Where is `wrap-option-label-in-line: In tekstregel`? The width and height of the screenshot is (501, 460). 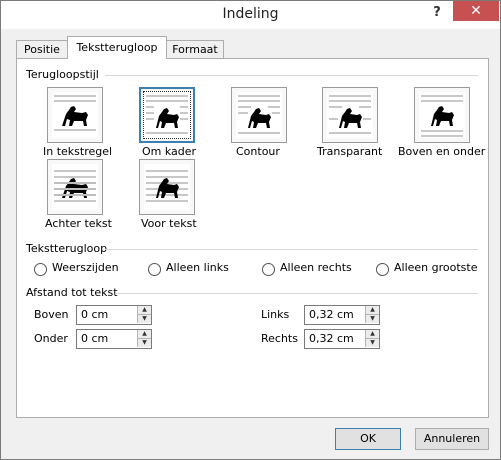 wrap-option-label-in-line: In tekstregel is located at coordinates (78, 151).